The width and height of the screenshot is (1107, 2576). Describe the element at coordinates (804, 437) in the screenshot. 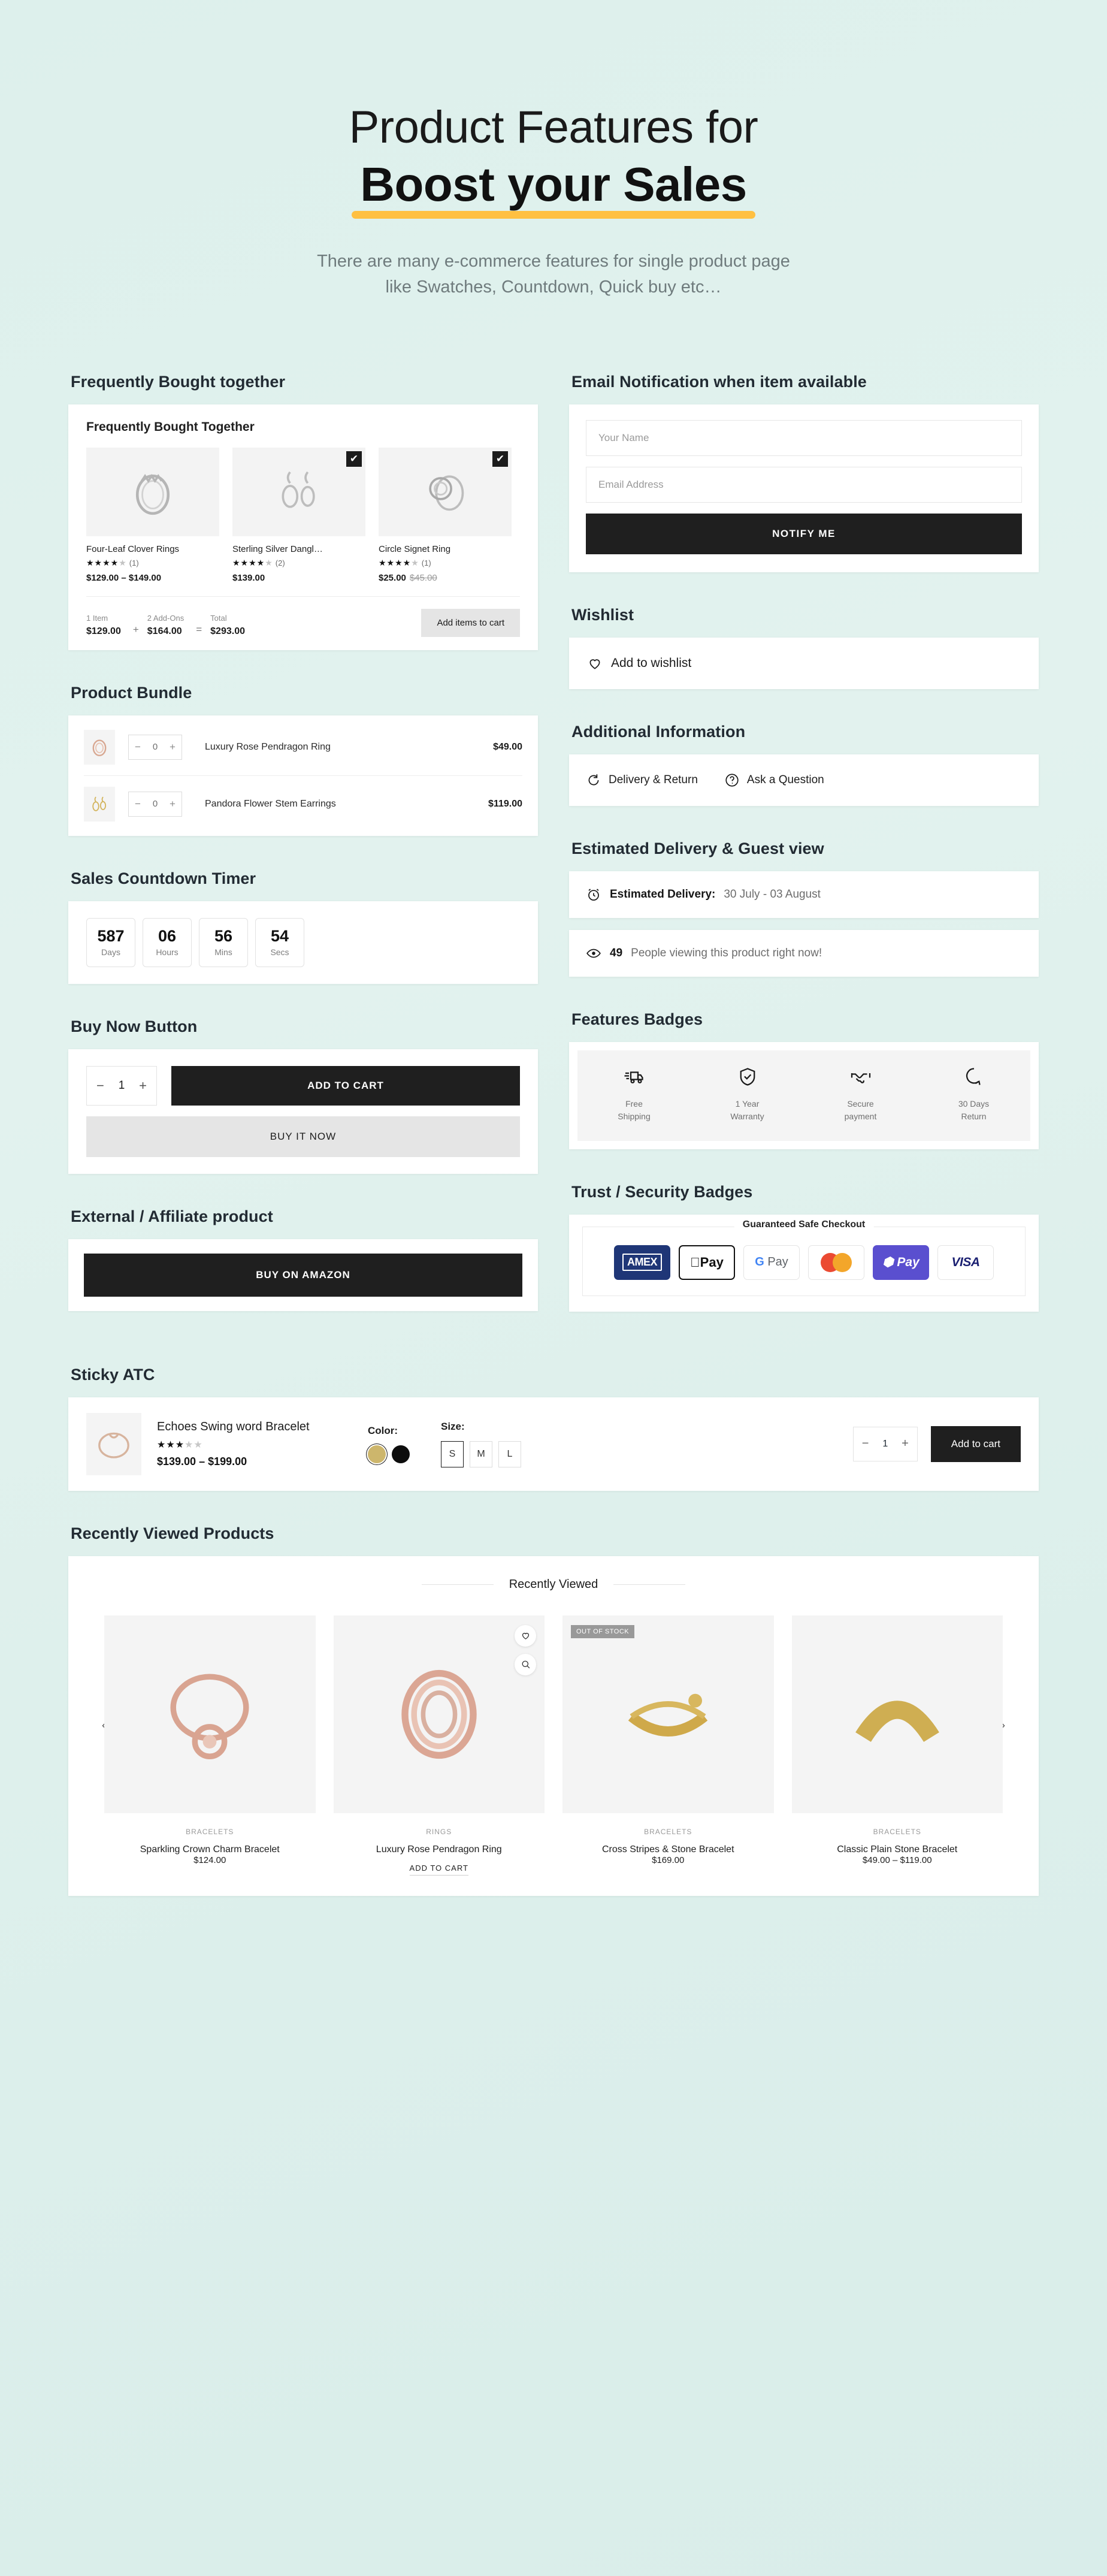

I see `name-input` at that location.